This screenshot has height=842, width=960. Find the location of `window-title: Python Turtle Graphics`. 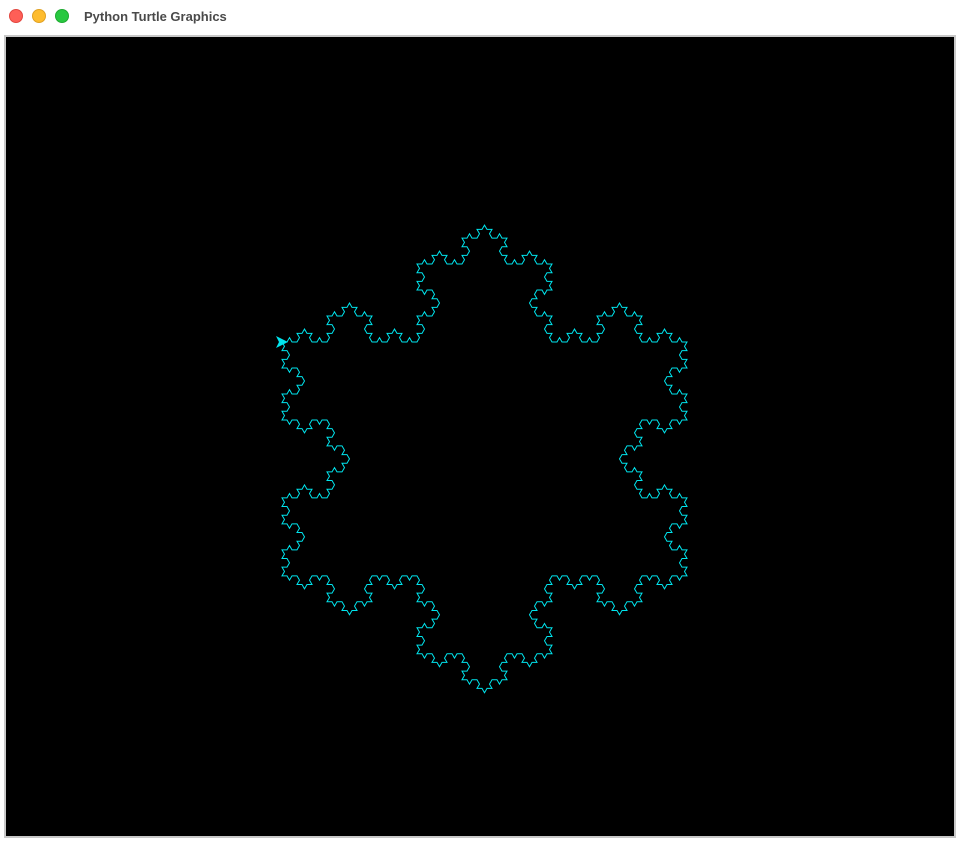

window-title: Python Turtle Graphics is located at coordinates (155, 16).